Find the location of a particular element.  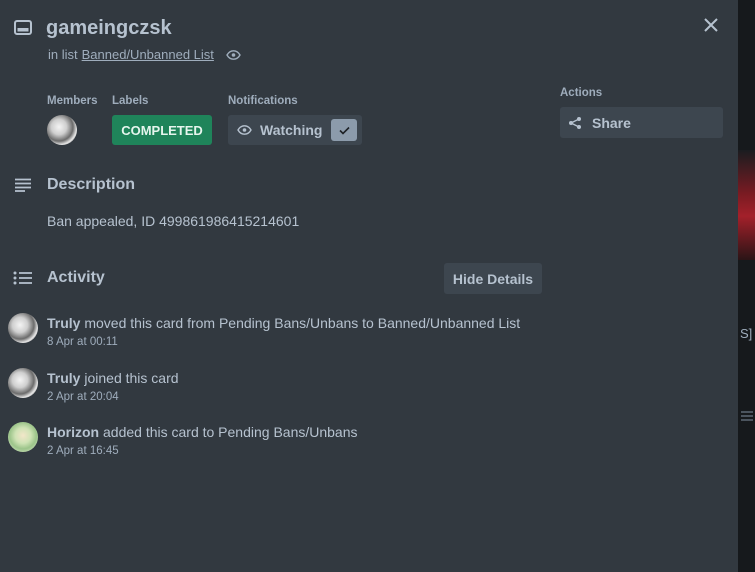

background-menu-icon is located at coordinates (747, 417).